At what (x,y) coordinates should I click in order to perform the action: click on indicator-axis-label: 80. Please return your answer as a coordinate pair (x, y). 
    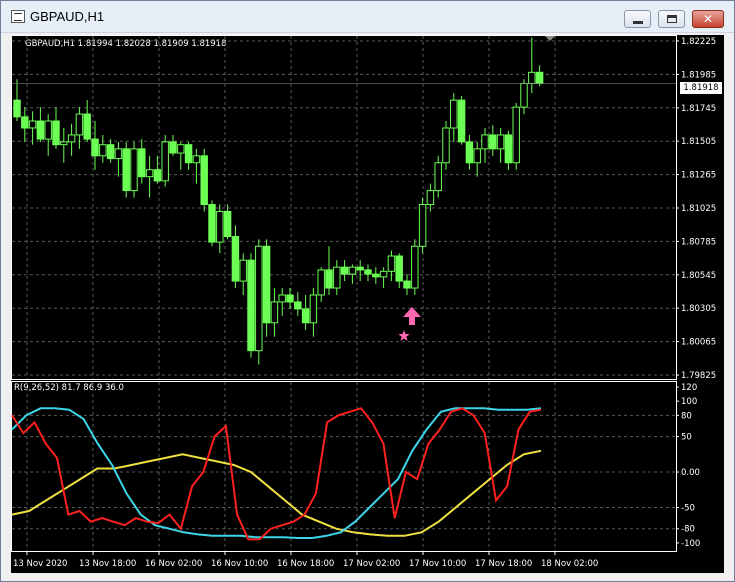
    Looking at the image, I should click on (686, 416).